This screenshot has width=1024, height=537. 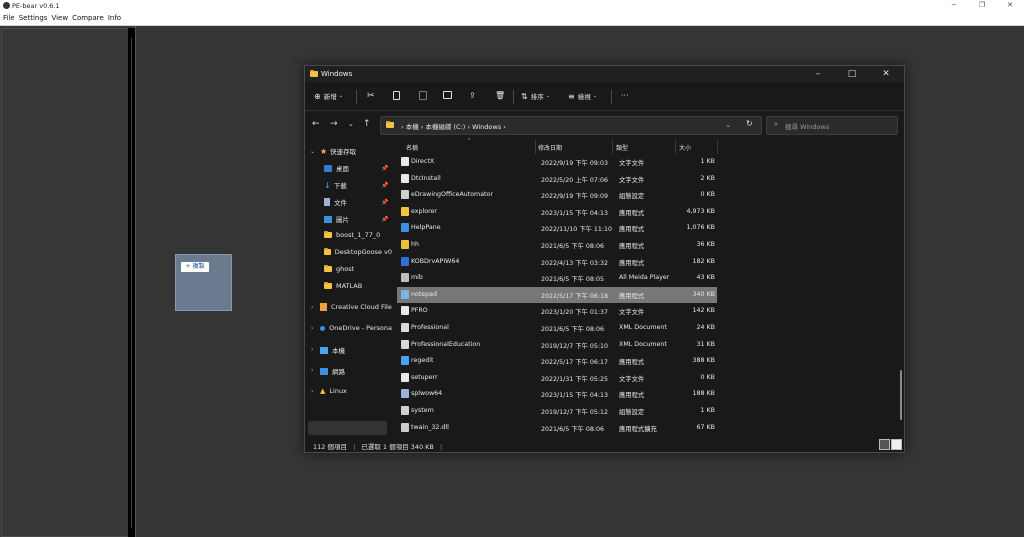 What do you see at coordinates (582, 96) in the screenshot?
I see `view-button: ≡ 檢視 ⌄` at bounding box center [582, 96].